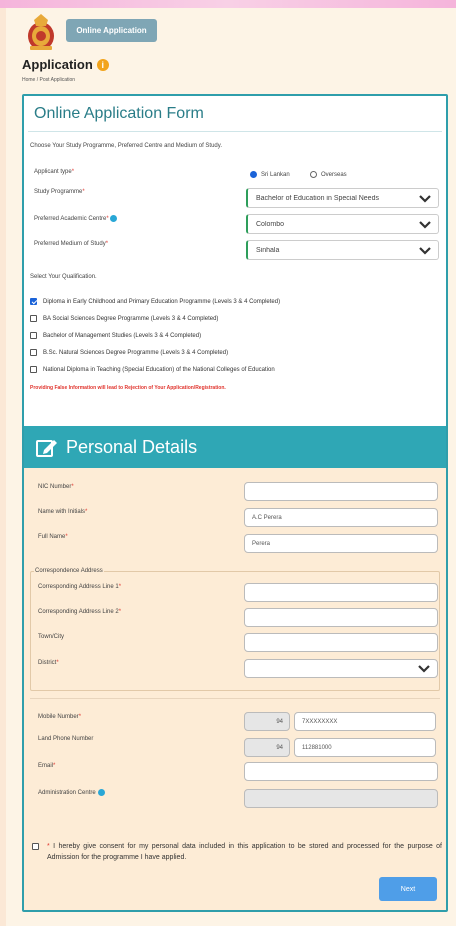 Image resolution: width=456 pixels, height=926 pixels. Describe the element at coordinates (408, 889) in the screenshot. I see `next-button: Next` at that location.